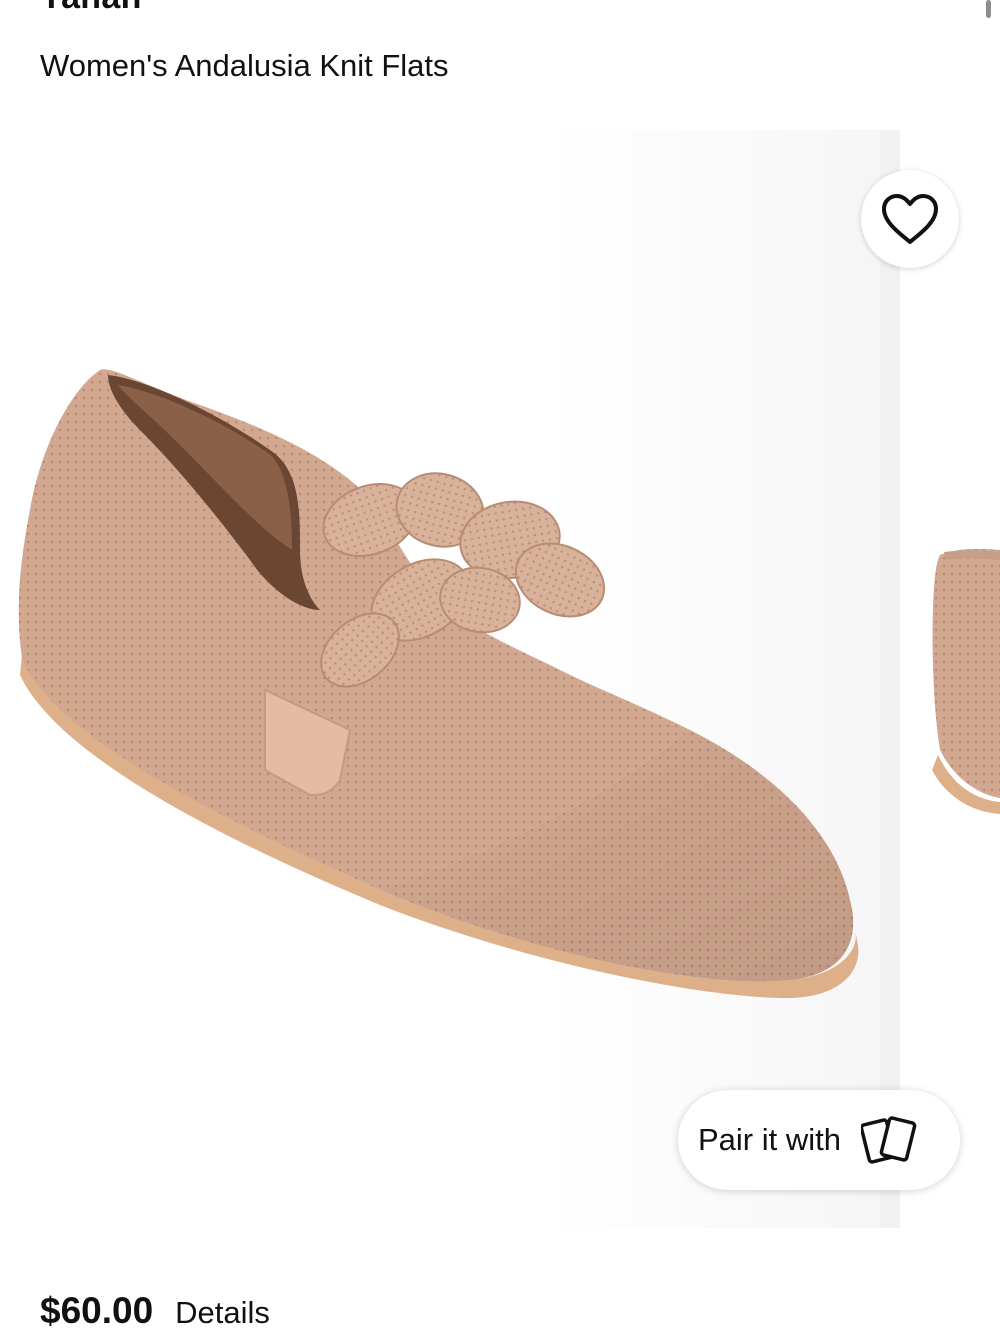  Describe the element at coordinates (890, 679) in the screenshot. I see `slide-divider` at that location.